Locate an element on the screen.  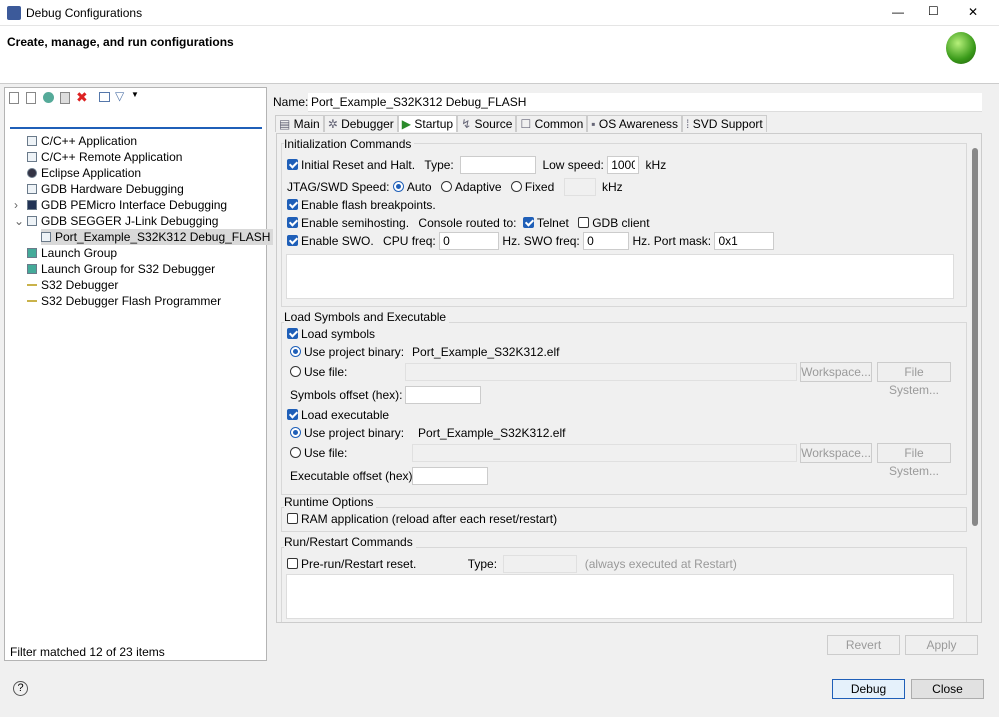
symbols-use-file-label: Use file: is located at coordinates (326, 372).